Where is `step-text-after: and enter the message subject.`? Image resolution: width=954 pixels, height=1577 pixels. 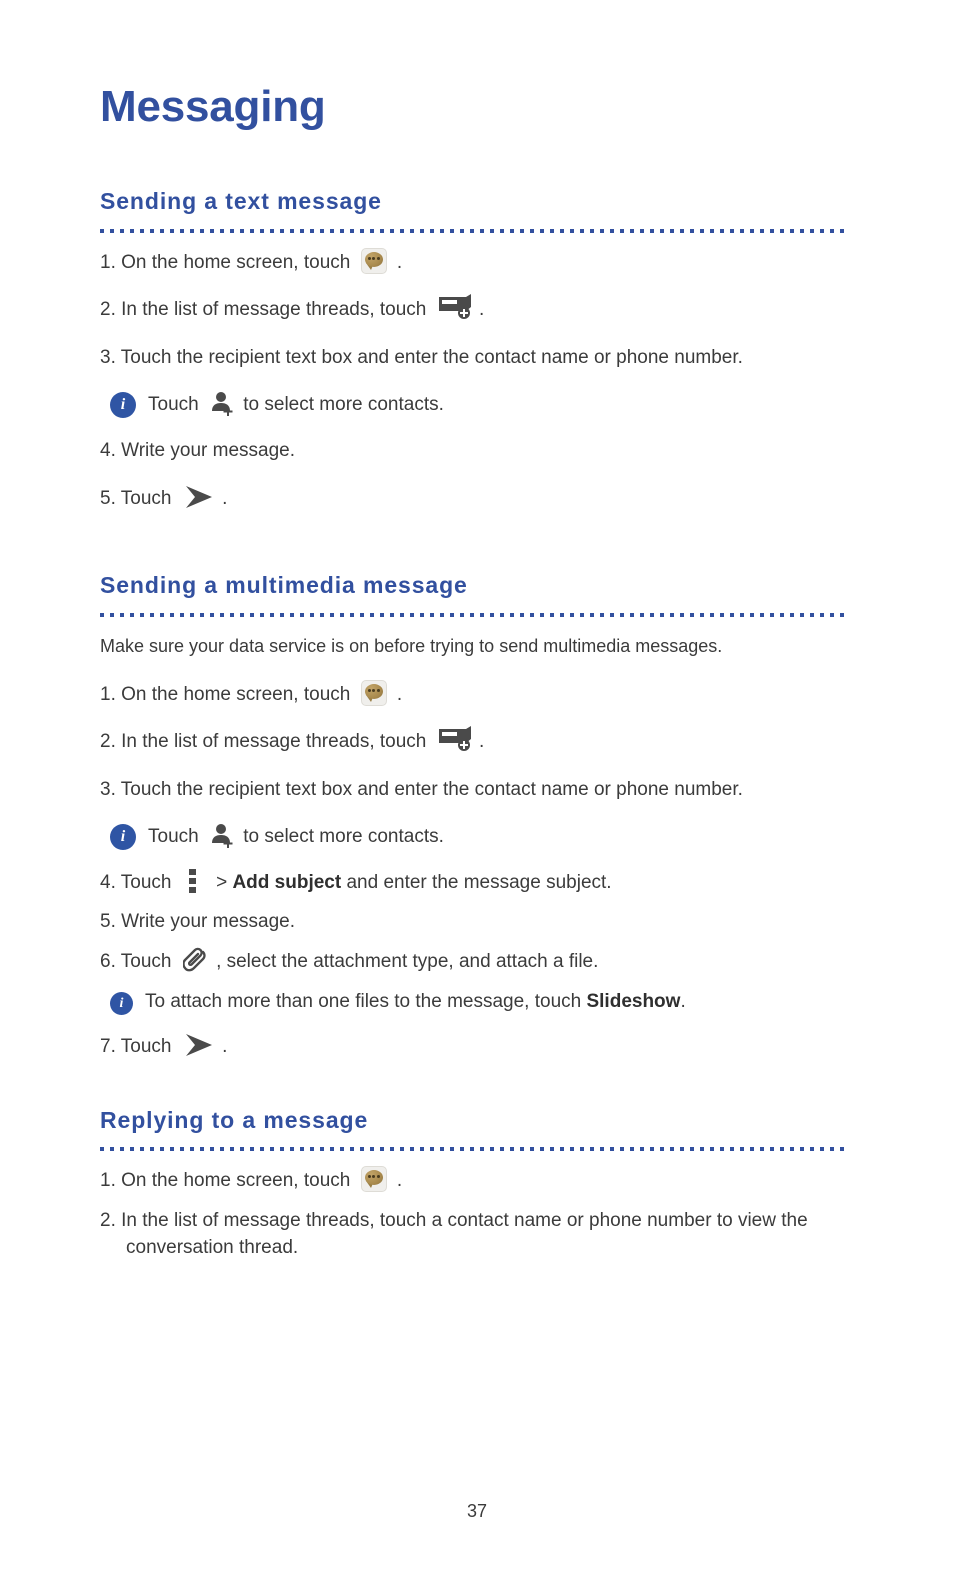 step-text-after: and enter the message subject. is located at coordinates (479, 882).